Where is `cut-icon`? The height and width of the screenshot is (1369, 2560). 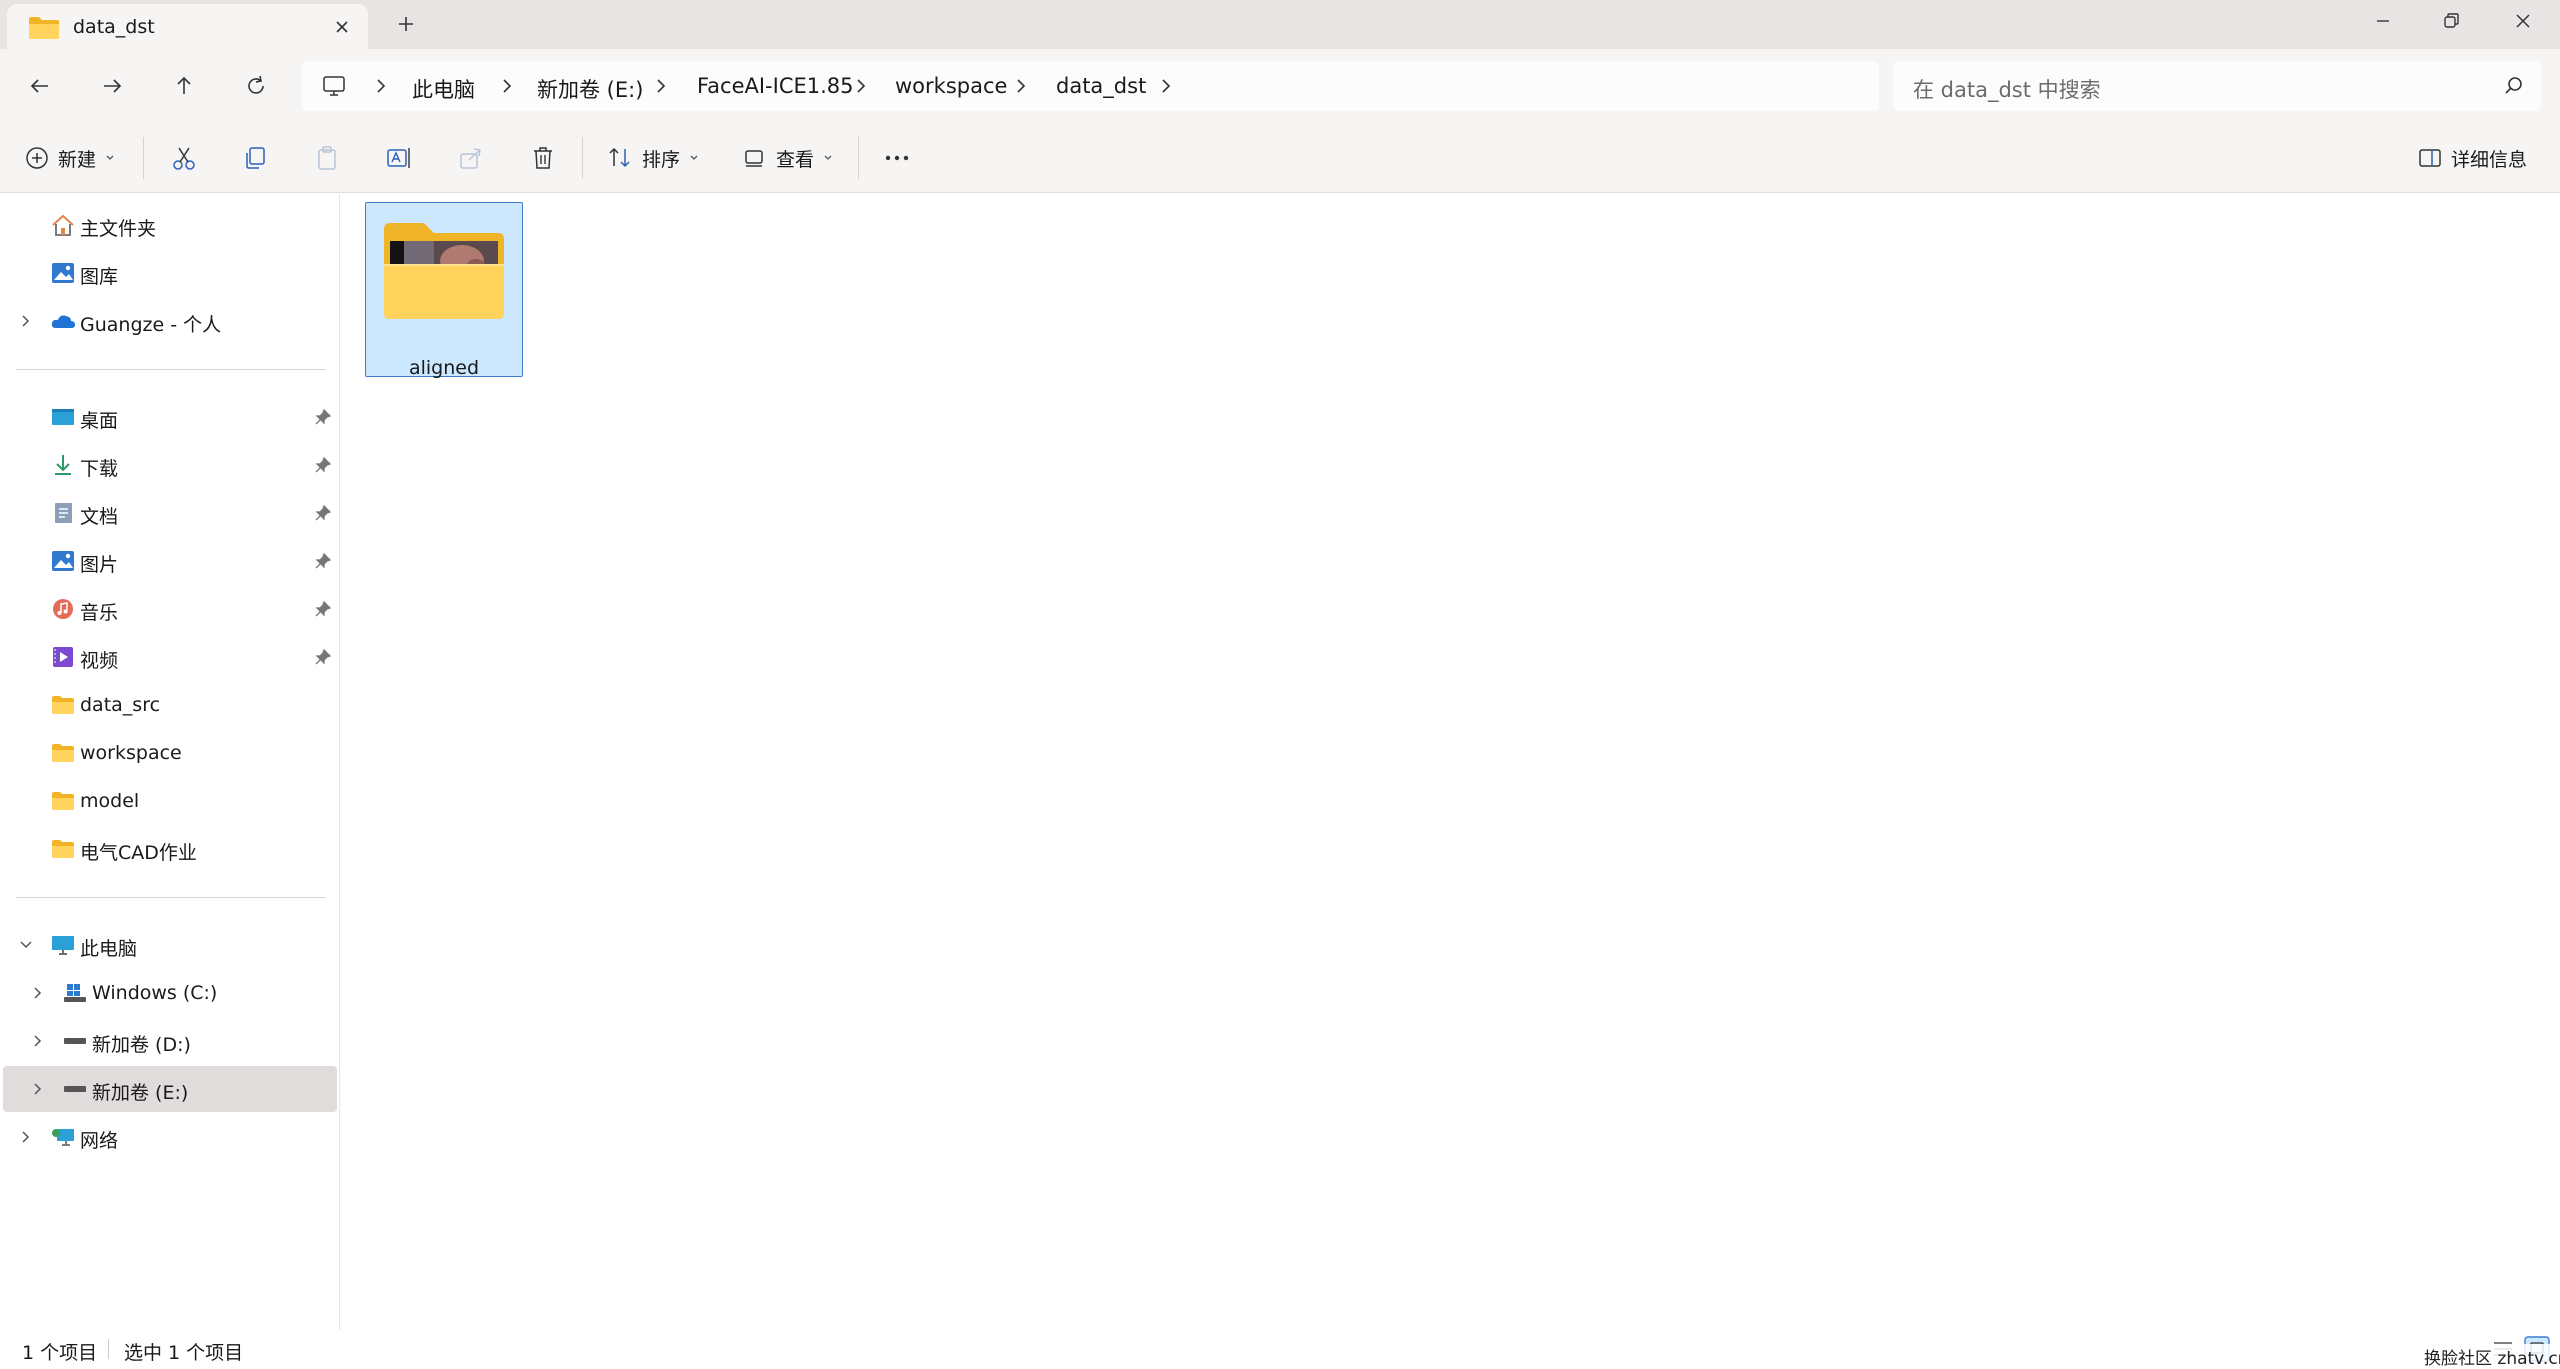
cut-icon is located at coordinates (184, 158).